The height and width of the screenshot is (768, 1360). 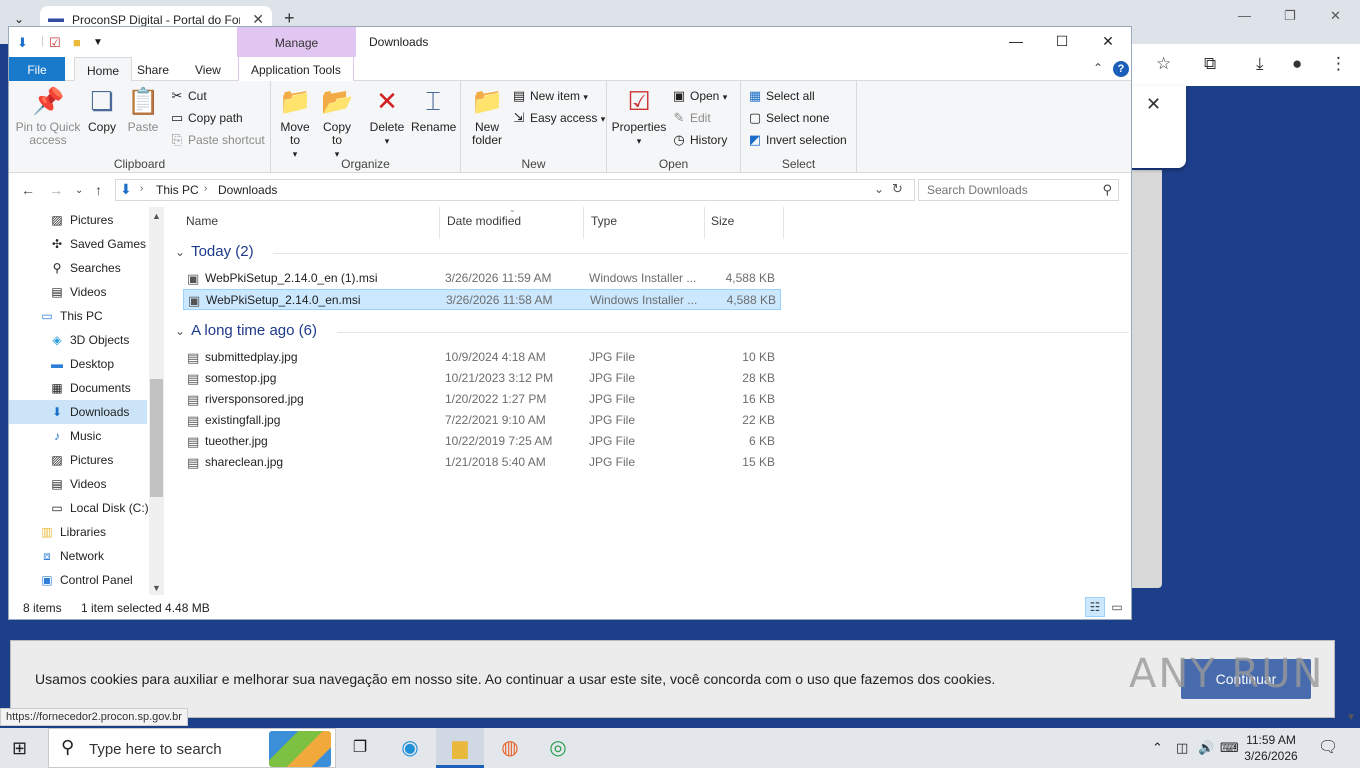 I want to click on edit-button: ✎ Edit, so click(x=691, y=118).